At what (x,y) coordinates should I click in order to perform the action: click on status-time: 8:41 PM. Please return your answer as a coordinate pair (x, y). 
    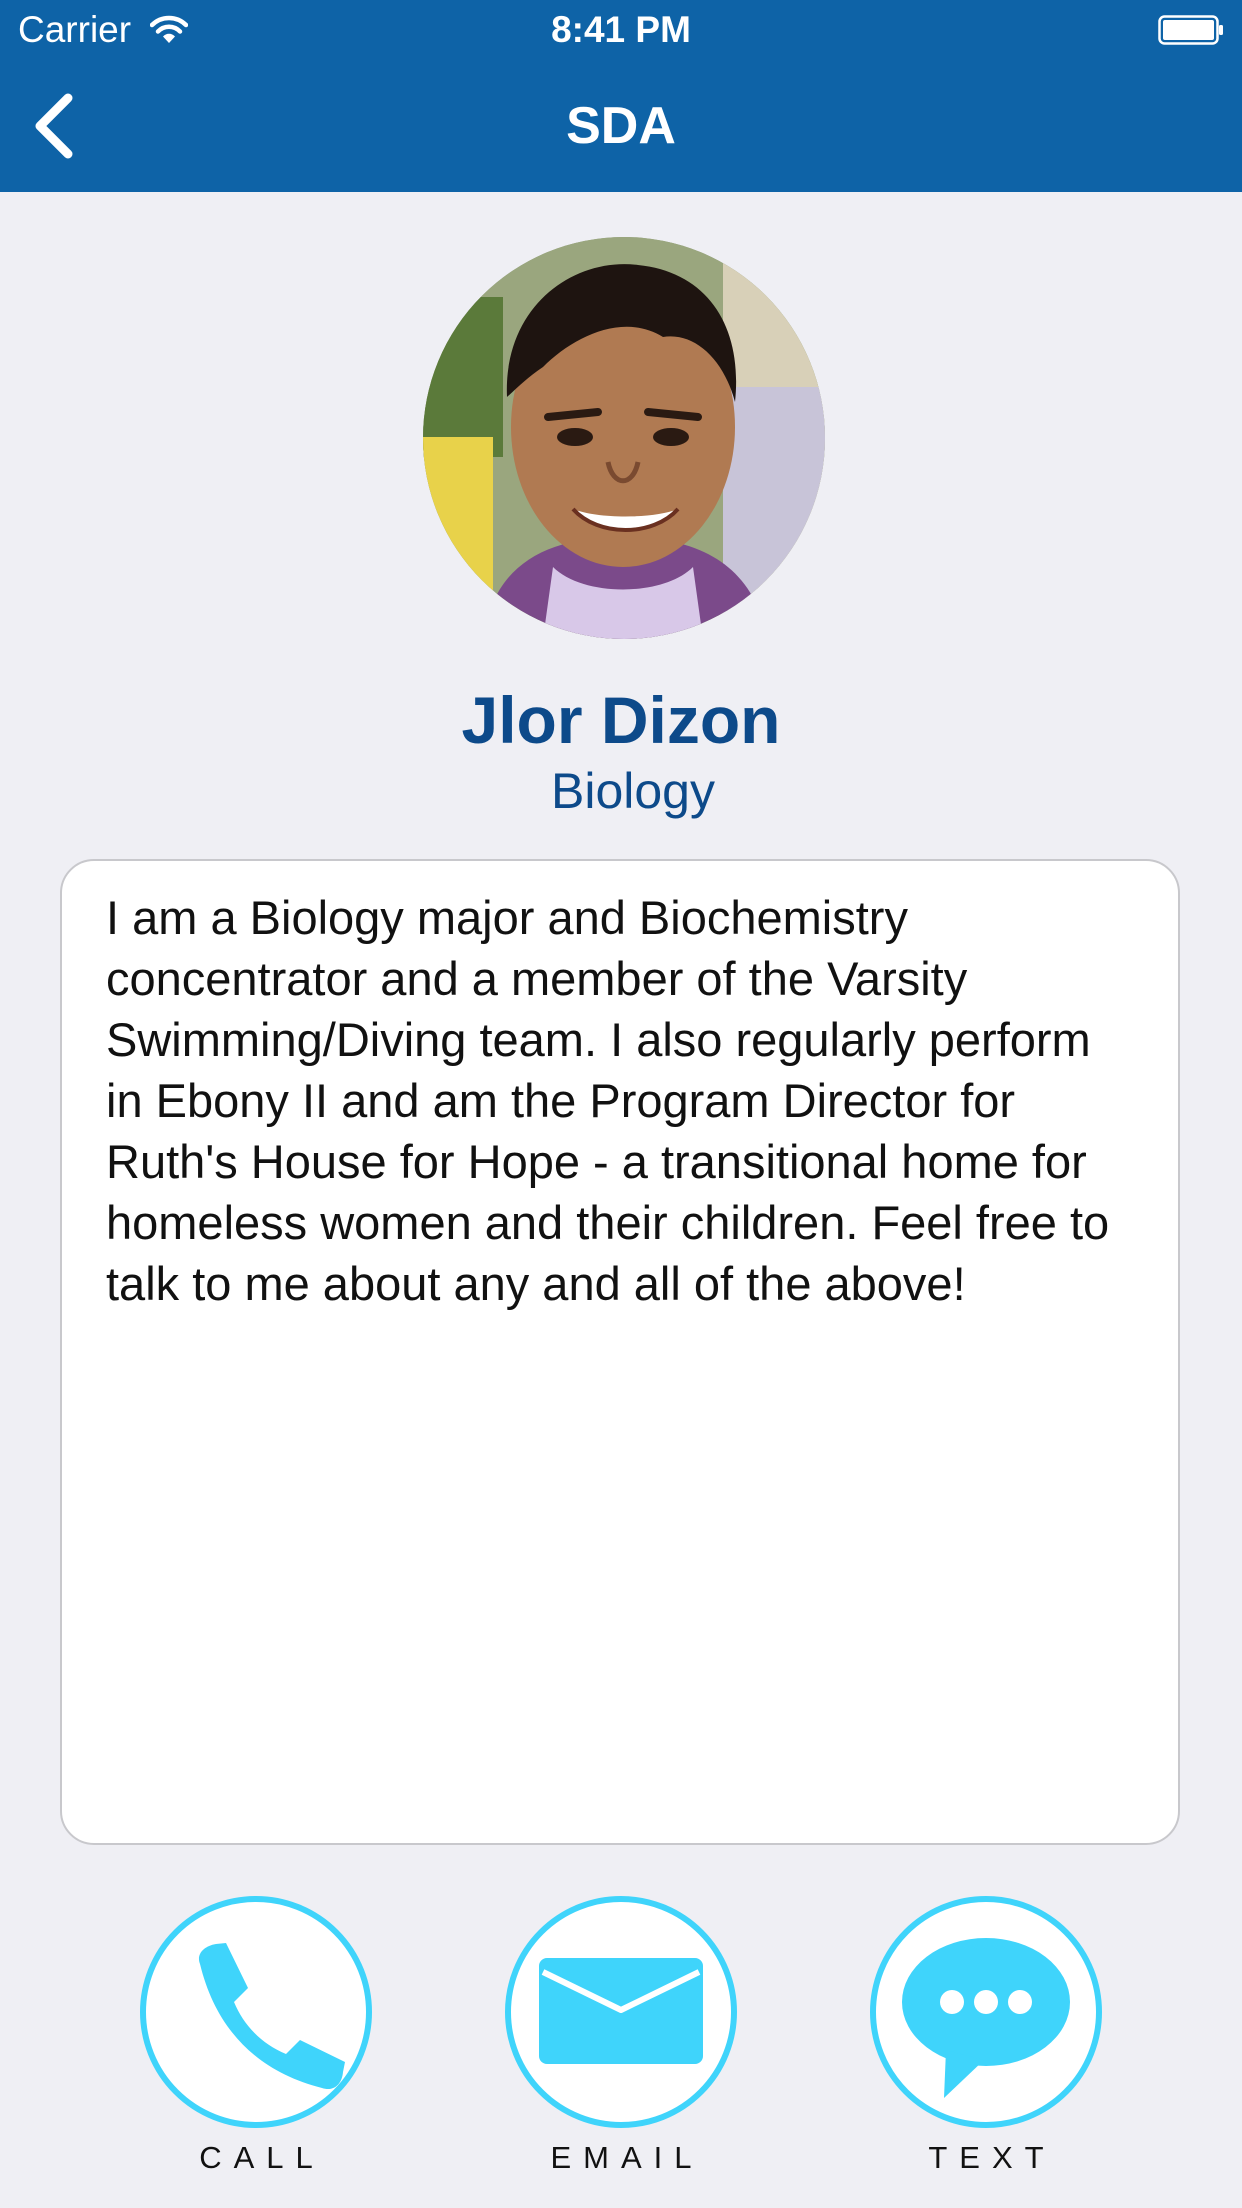
    Looking at the image, I should click on (621, 29).